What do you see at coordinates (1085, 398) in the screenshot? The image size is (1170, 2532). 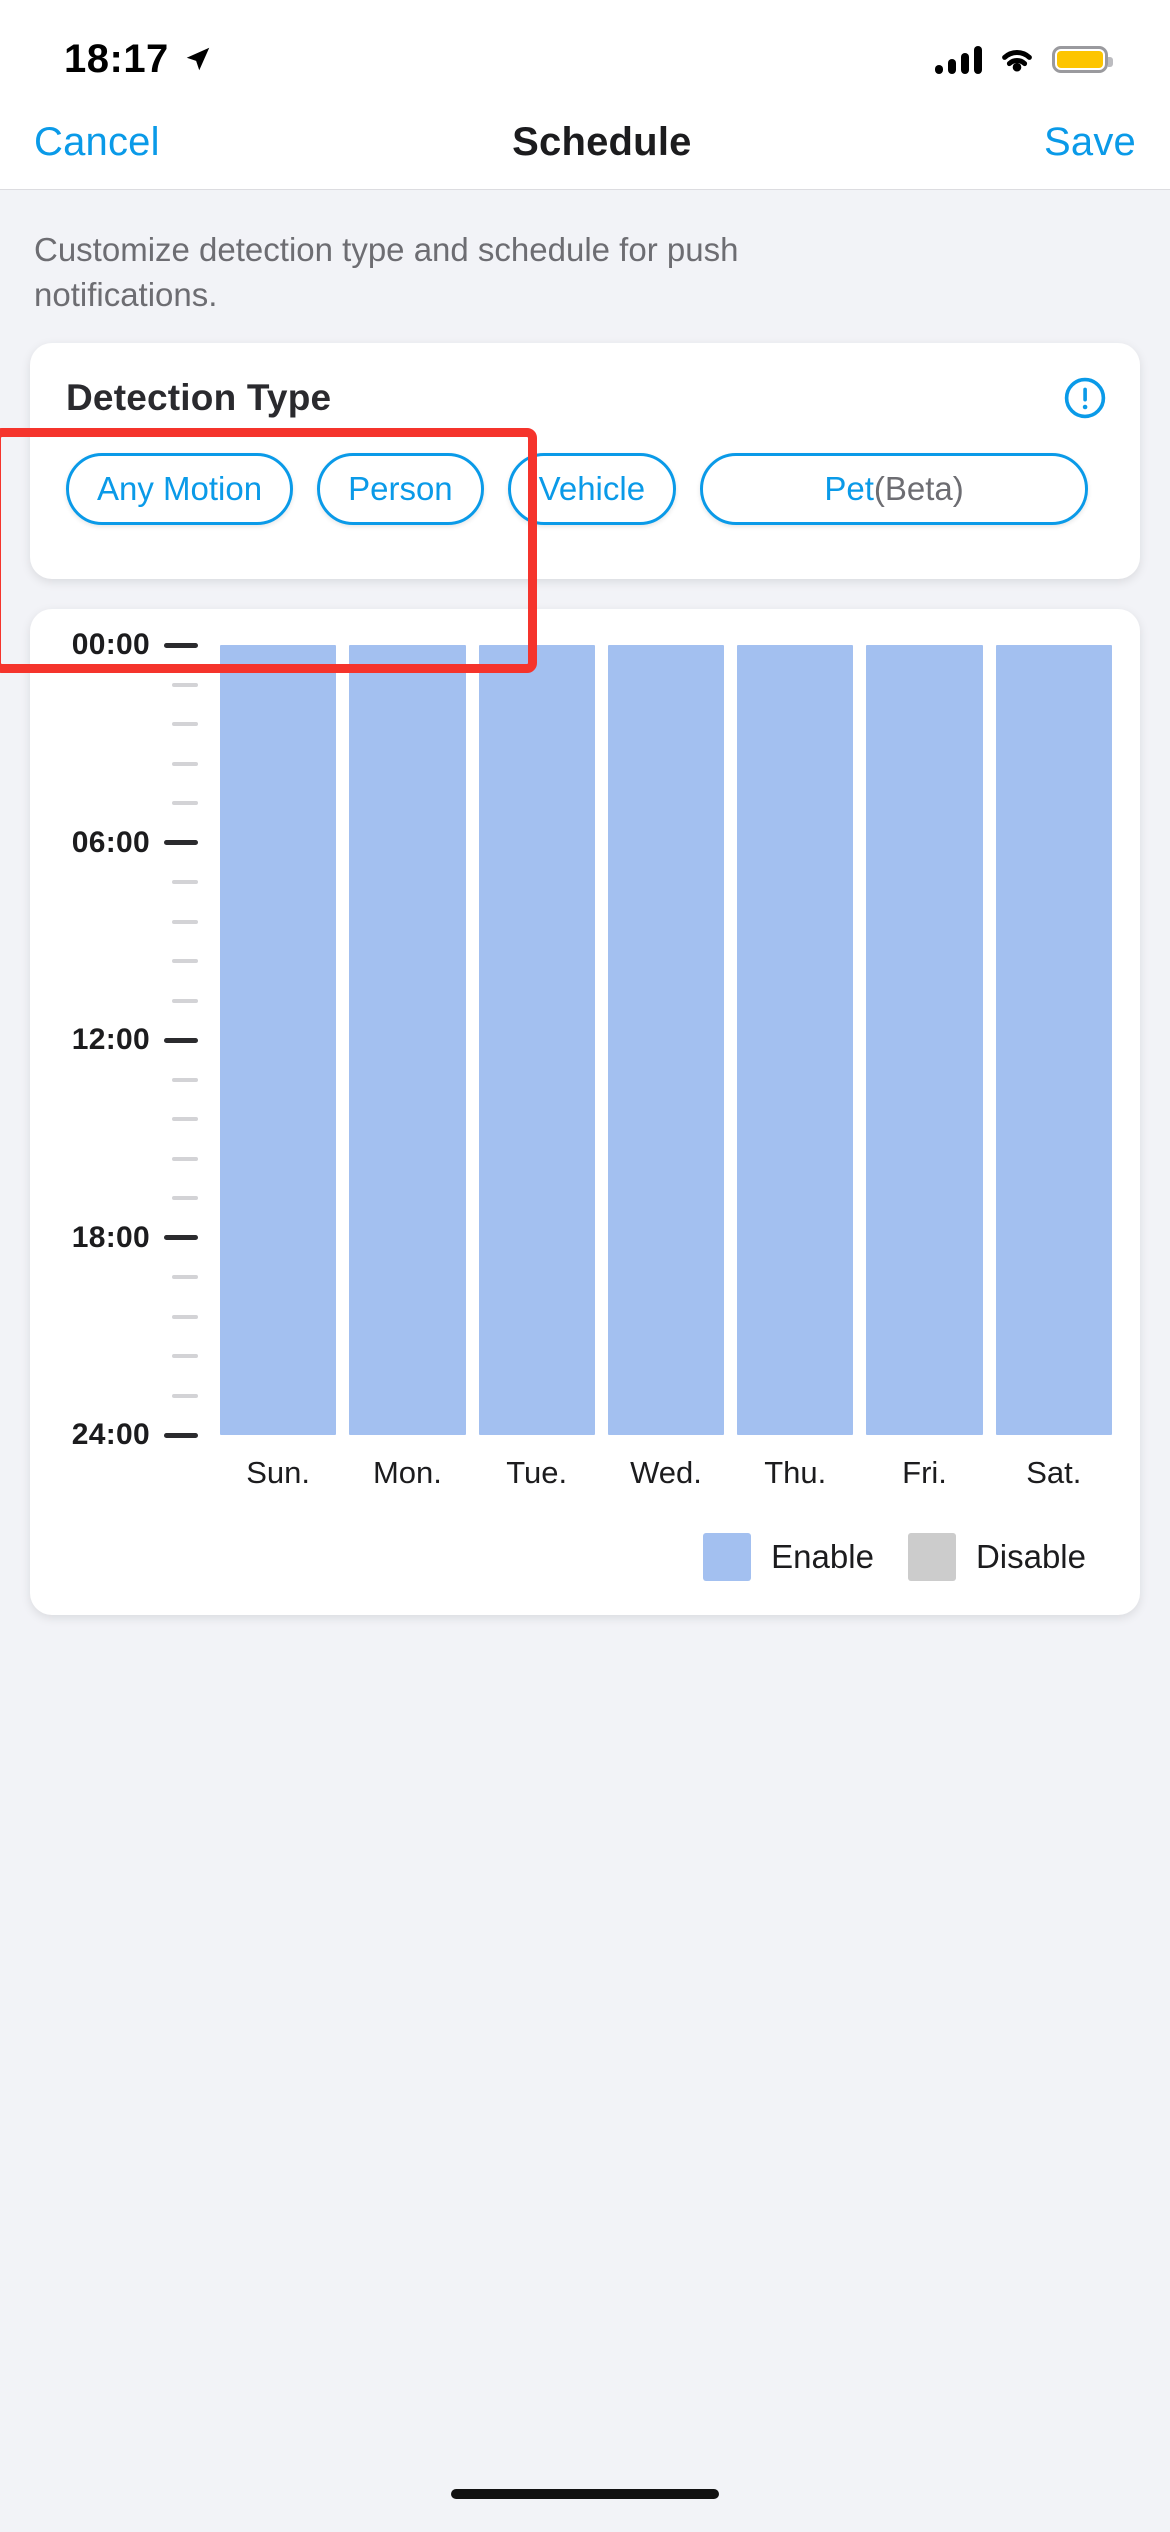 I see `info-exclamation-circle-icon` at bounding box center [1085, 398].